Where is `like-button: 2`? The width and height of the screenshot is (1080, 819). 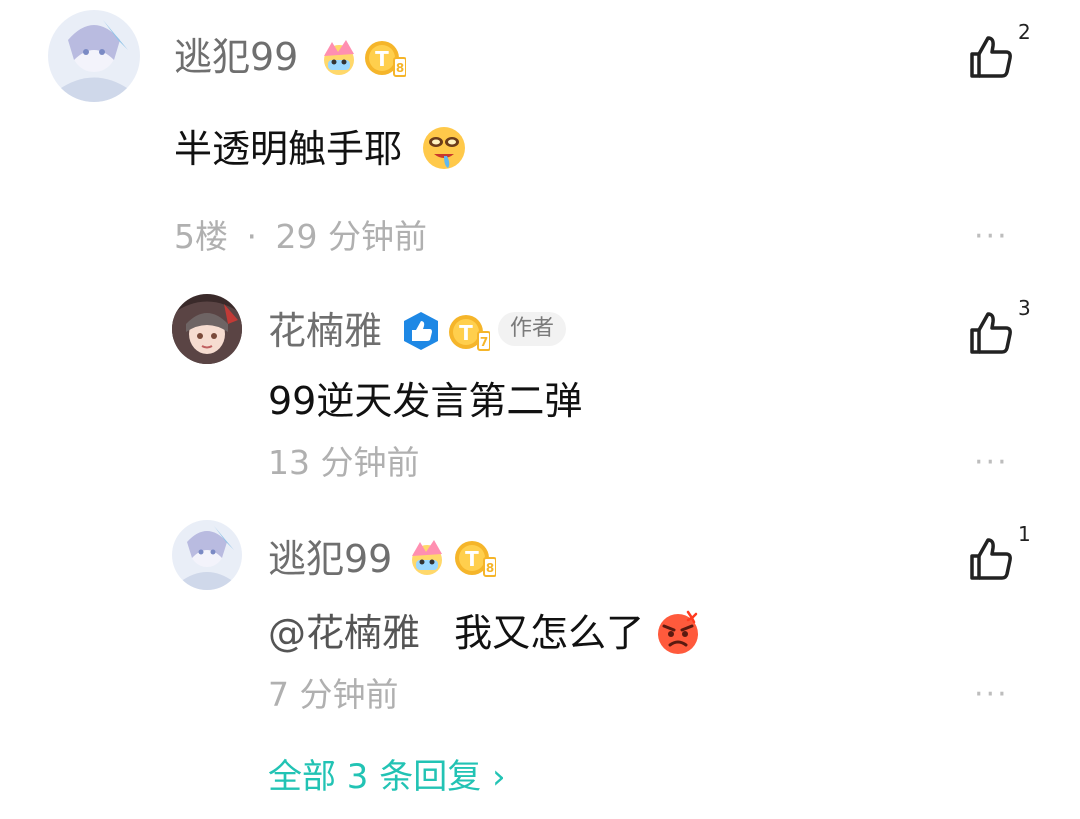
like-button: 2 is located at coordinates (999, 52).